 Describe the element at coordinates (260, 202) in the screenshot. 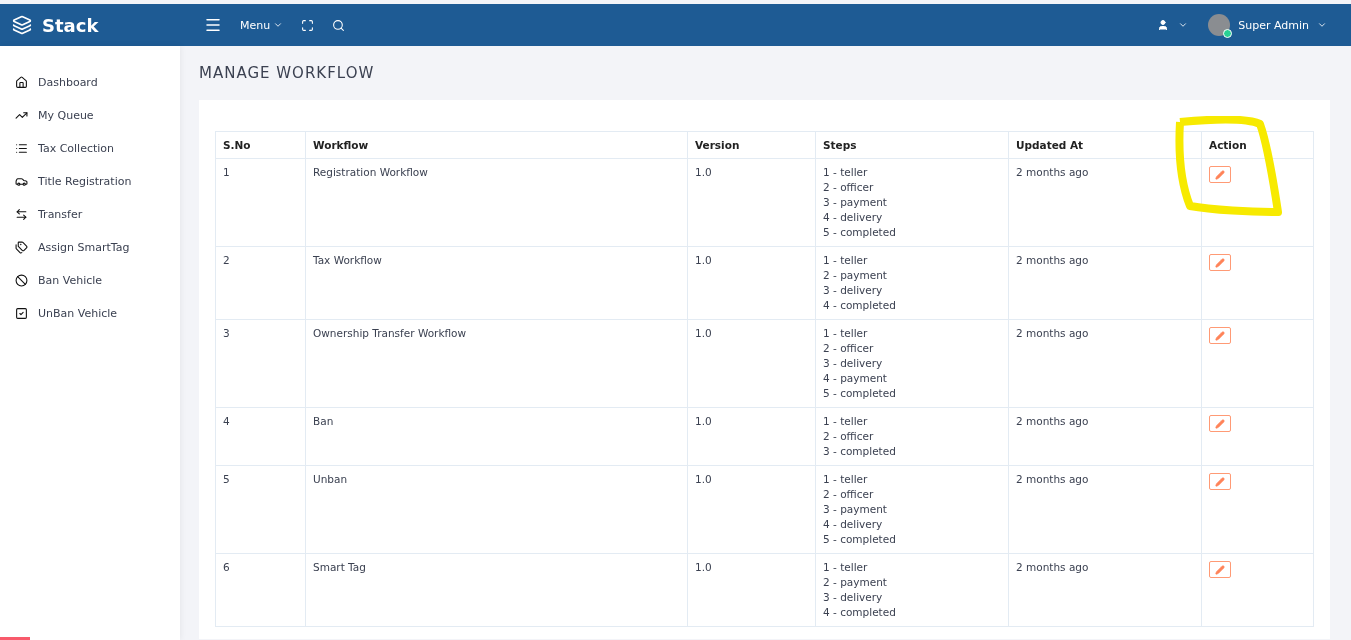

I see `table-cell: 1` at that location.